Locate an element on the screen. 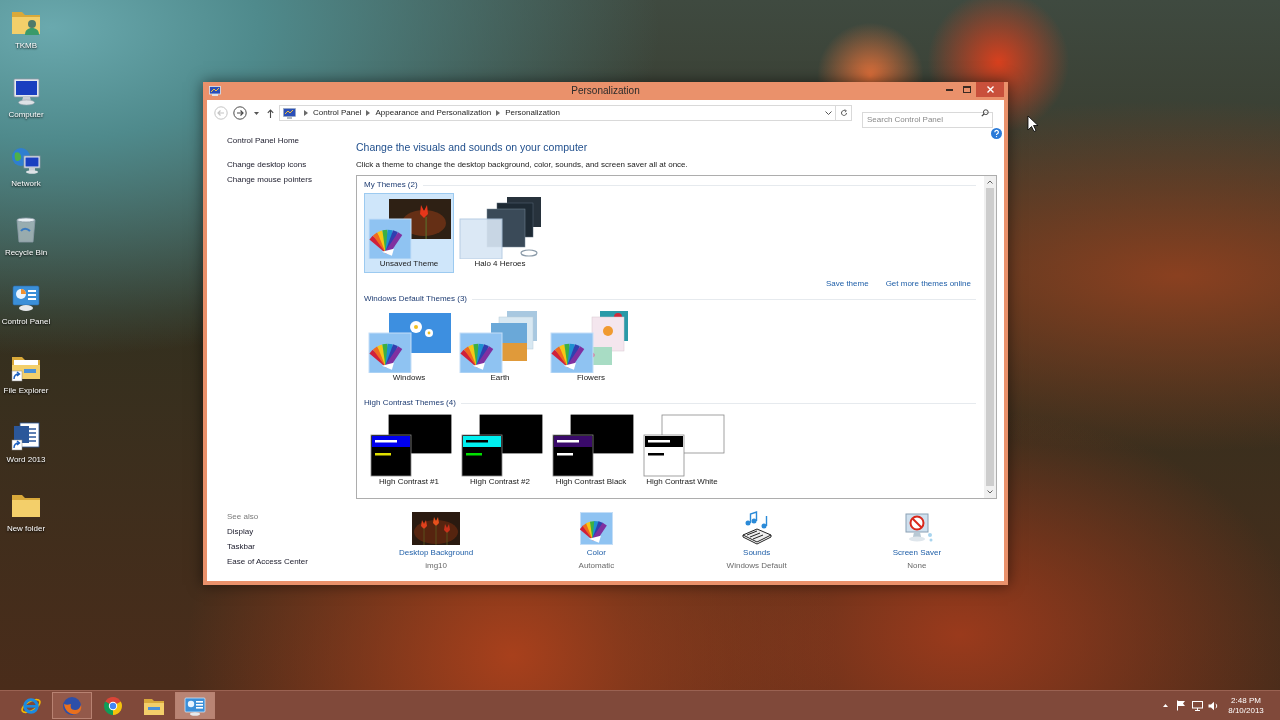  setting-value: Automatic is located at coordinates (596, 566).